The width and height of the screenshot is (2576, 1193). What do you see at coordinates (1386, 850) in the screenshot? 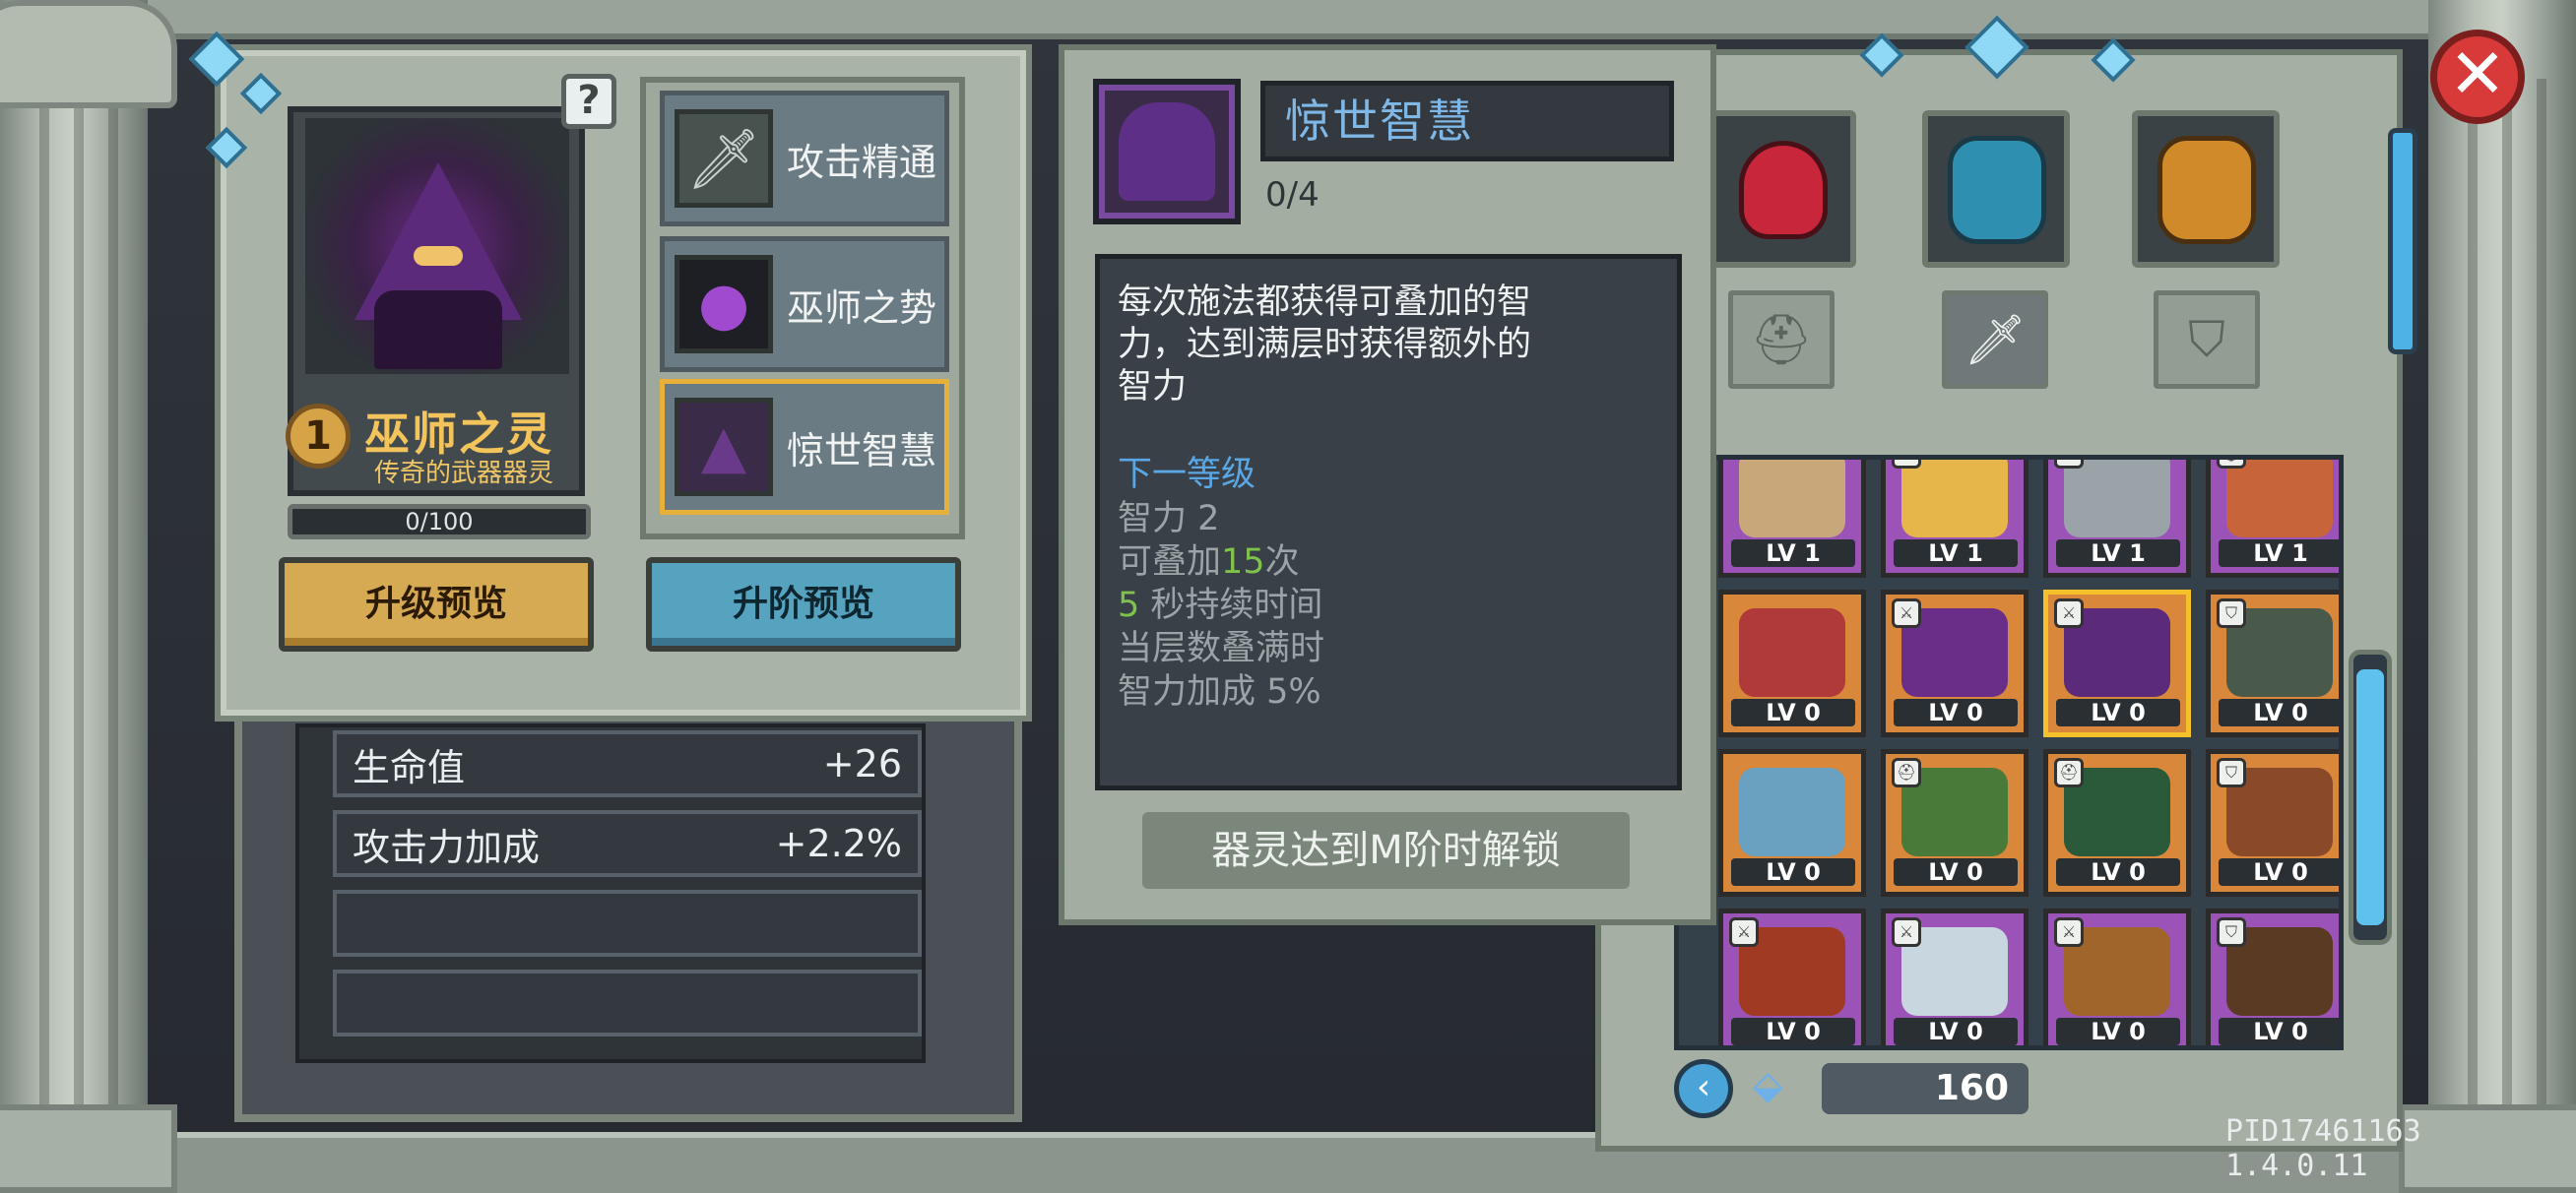
I see `unlock-requirement: 器灵达到M阶时解锁` at bounding box center [1386, 850].